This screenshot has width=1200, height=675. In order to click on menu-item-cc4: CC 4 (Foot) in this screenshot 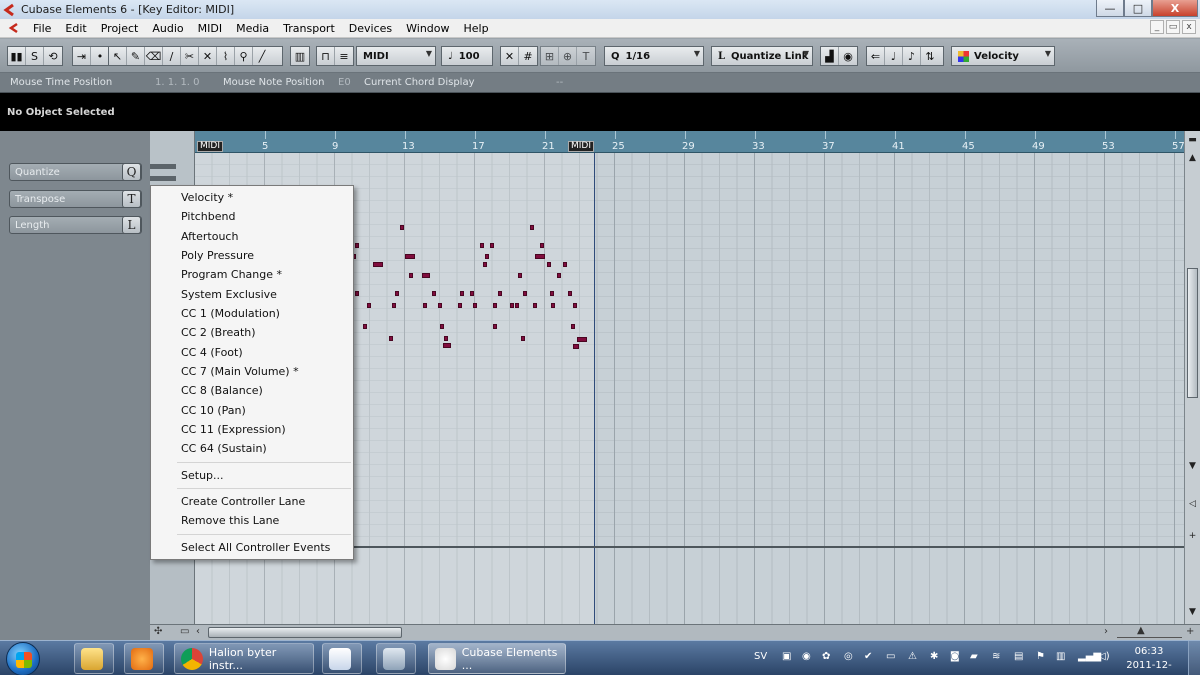, I will do `click(212, 353)`.